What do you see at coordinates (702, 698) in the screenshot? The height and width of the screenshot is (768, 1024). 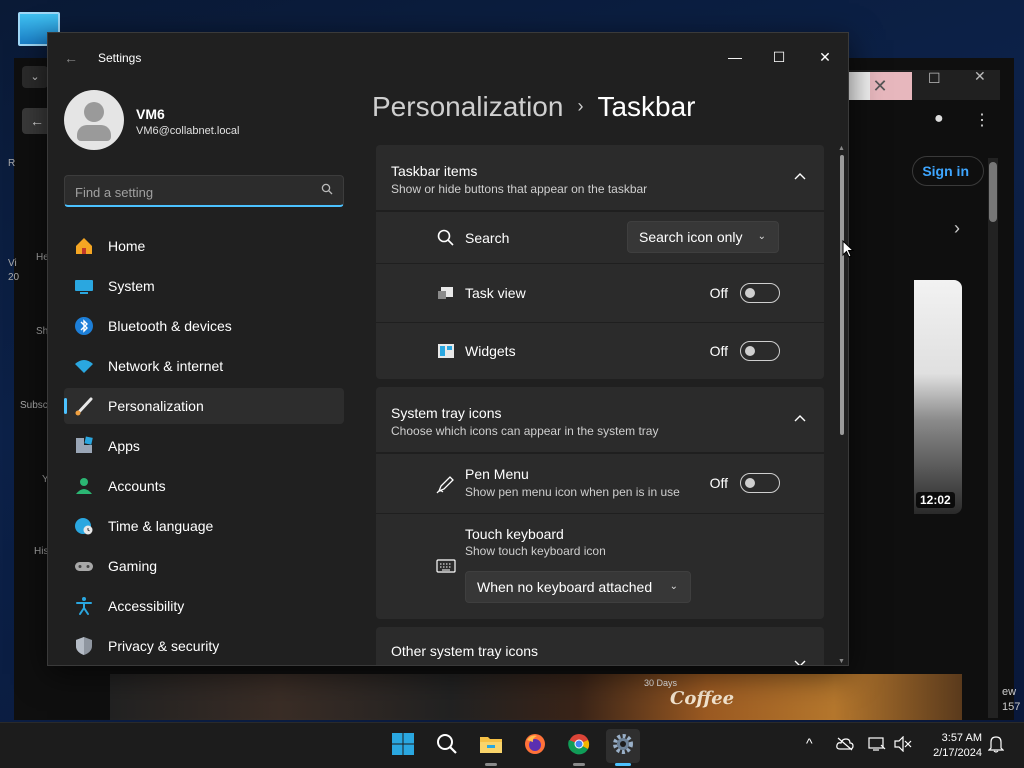 I see `banner-coffee-text: Coffee` at bounding box center [702, 698].